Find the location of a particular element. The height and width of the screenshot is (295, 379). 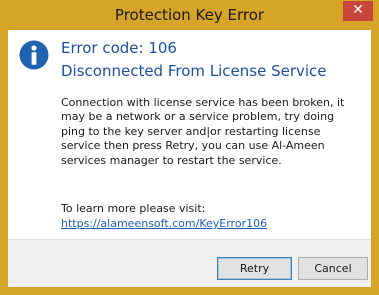

learn-more-label: To learn more please visit: is located at coordinates (133, 208).